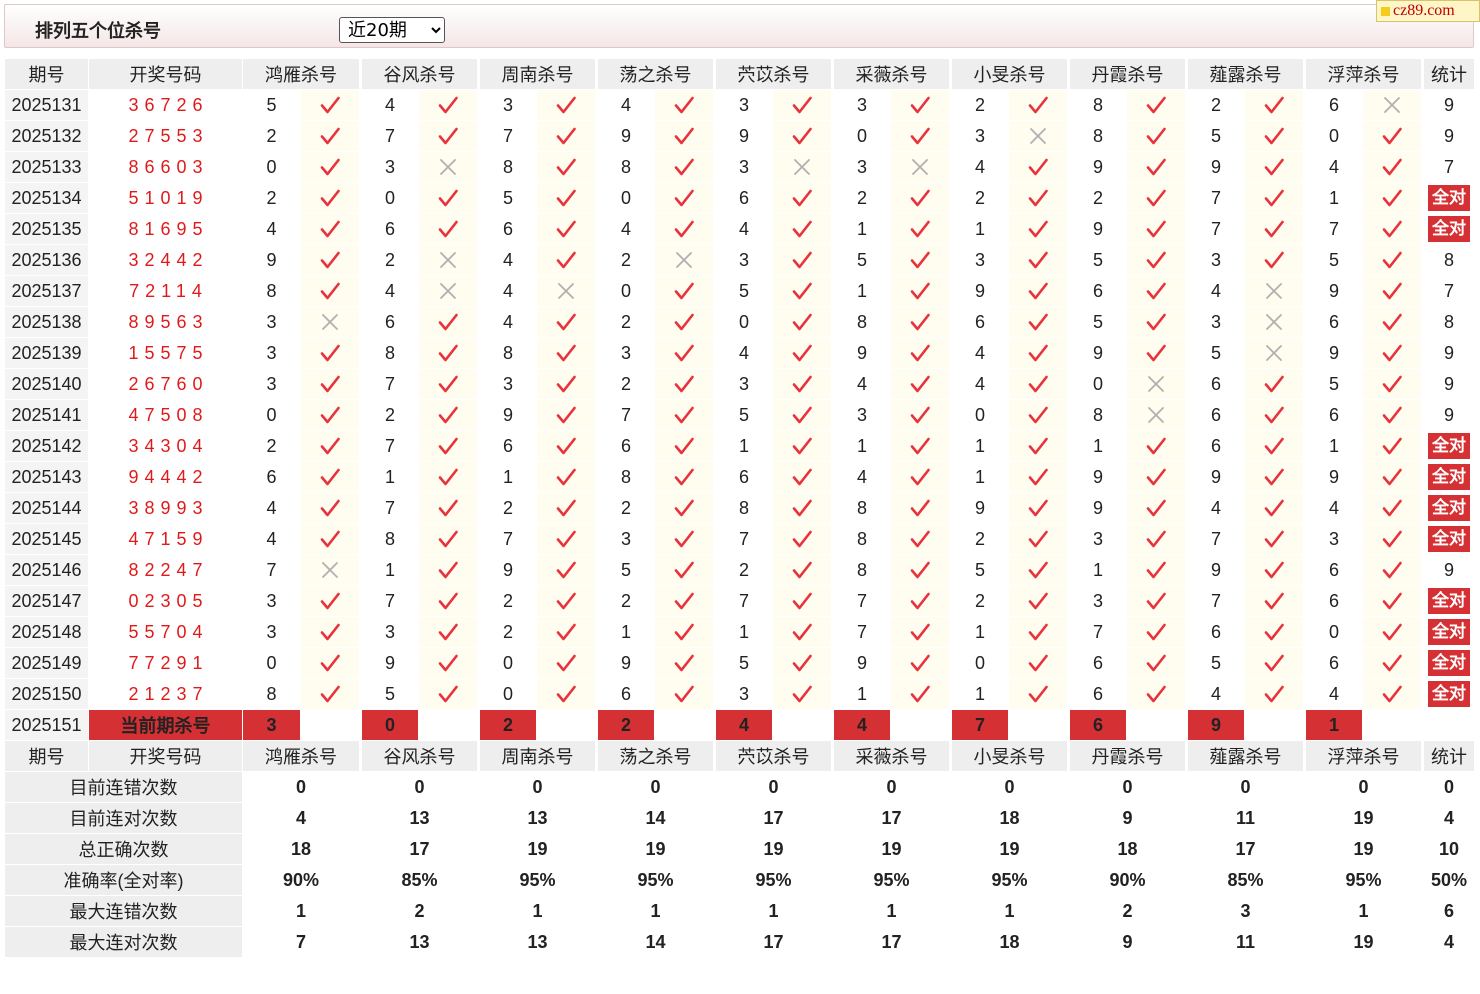  I want to click on current-kill-blank, so click(1157, 725).